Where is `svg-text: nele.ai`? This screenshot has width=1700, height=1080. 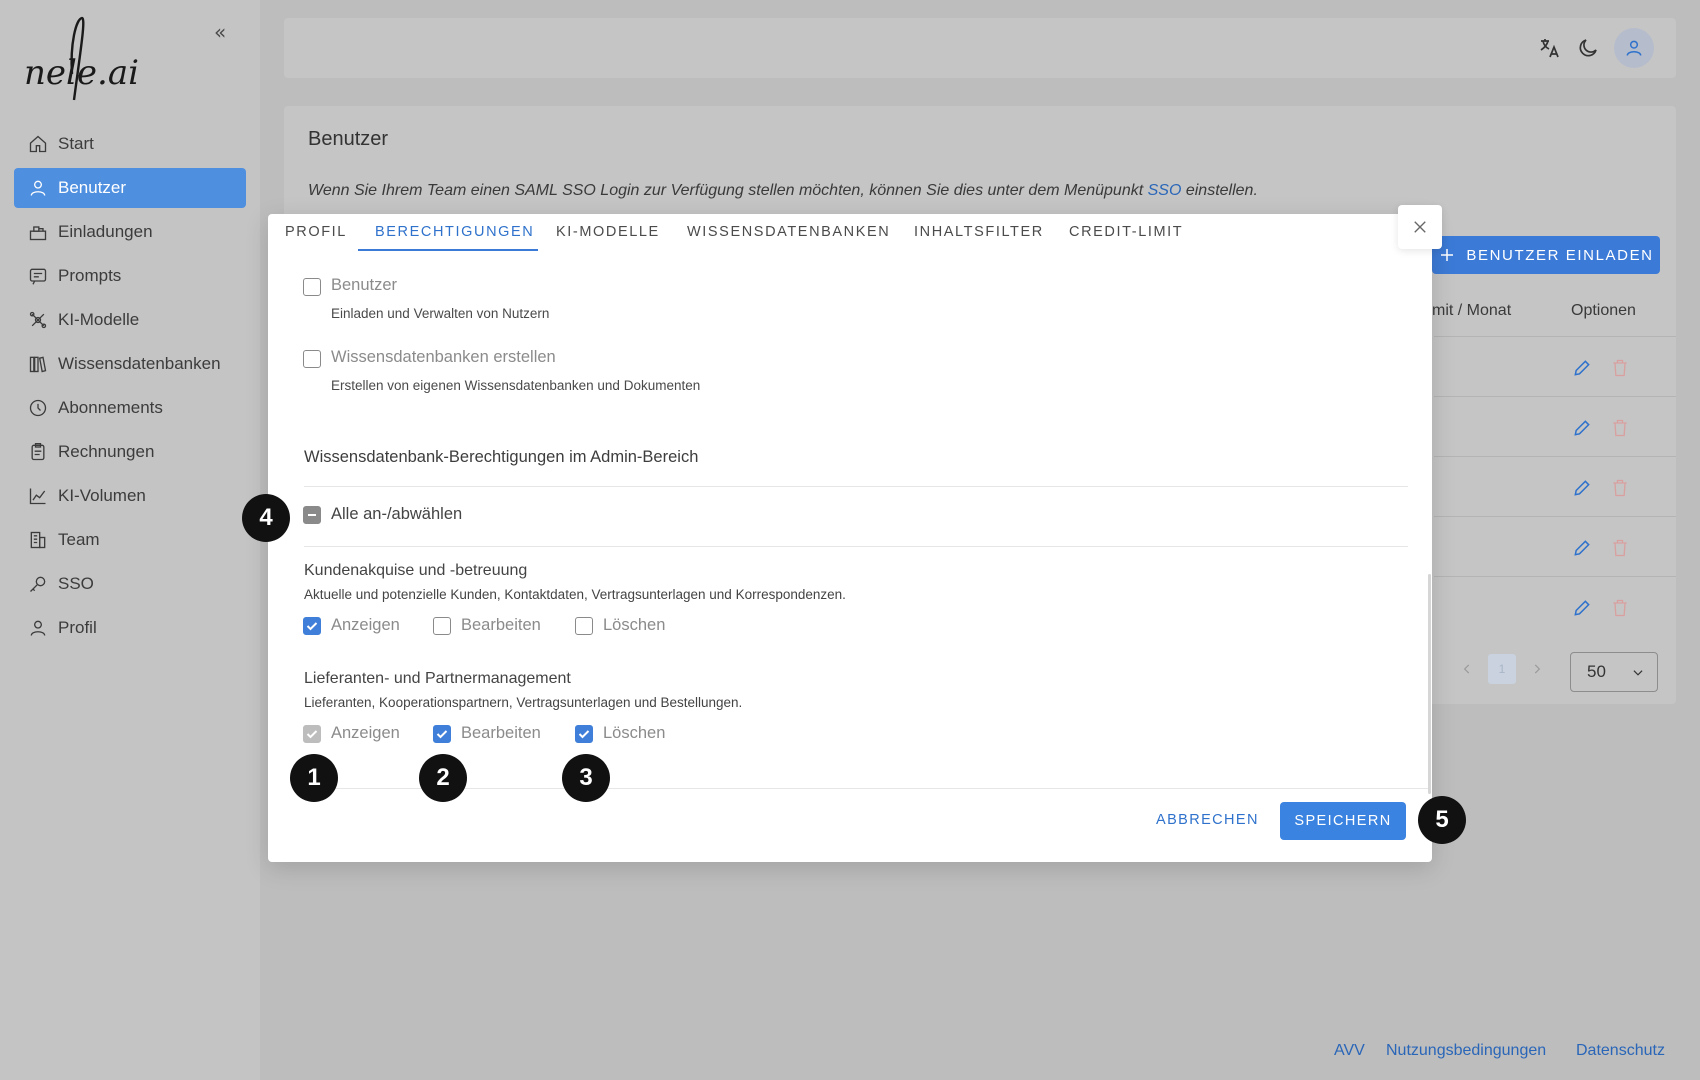
svg-text: nele.ai is located at coordinates (81, 73).